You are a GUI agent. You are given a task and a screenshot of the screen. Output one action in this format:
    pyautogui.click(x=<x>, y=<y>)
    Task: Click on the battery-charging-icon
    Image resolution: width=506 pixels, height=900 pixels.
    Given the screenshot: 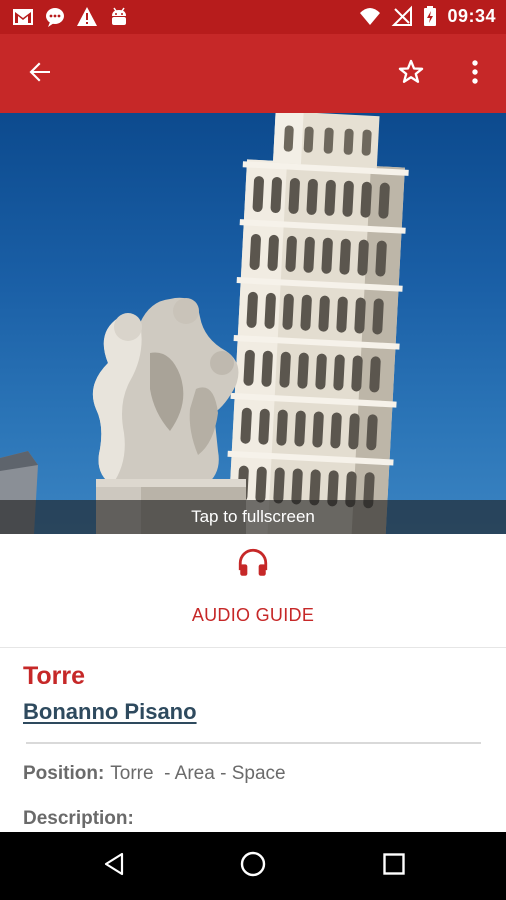 What is the action you would take?
    pyautogui.click(x=430, y=16)
    